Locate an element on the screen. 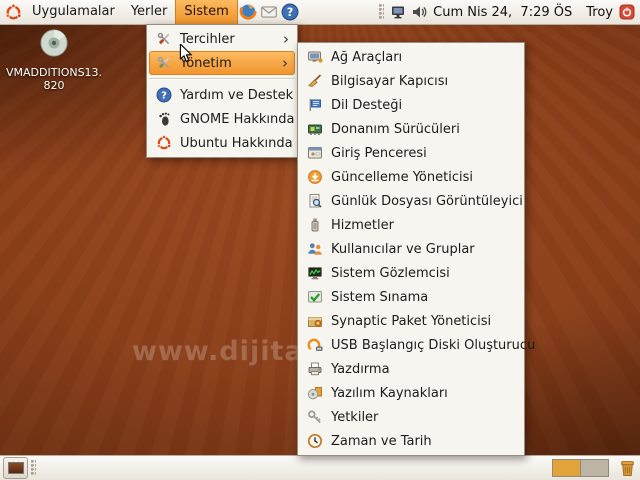 This screenshot has width=640, height=480. help-launcher-icon: ? is located at coordinates (290, 12).